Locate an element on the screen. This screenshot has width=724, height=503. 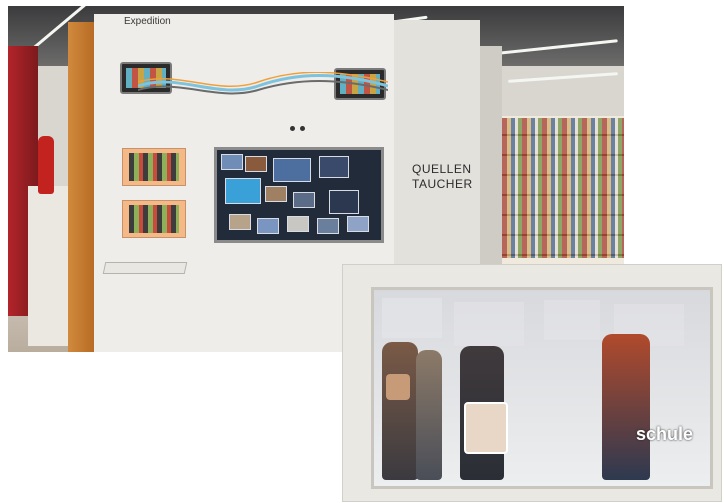
timeline-wave is located at coordinates (263, 83).